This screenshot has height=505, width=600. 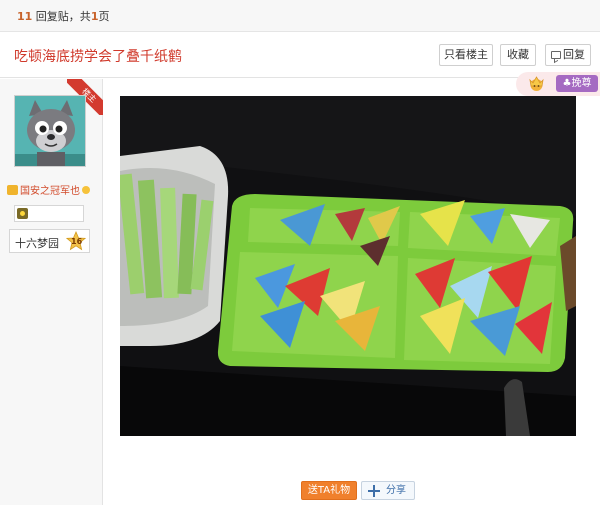 I want to click on favorite-button: 收藏, so click(x=518, y=55).